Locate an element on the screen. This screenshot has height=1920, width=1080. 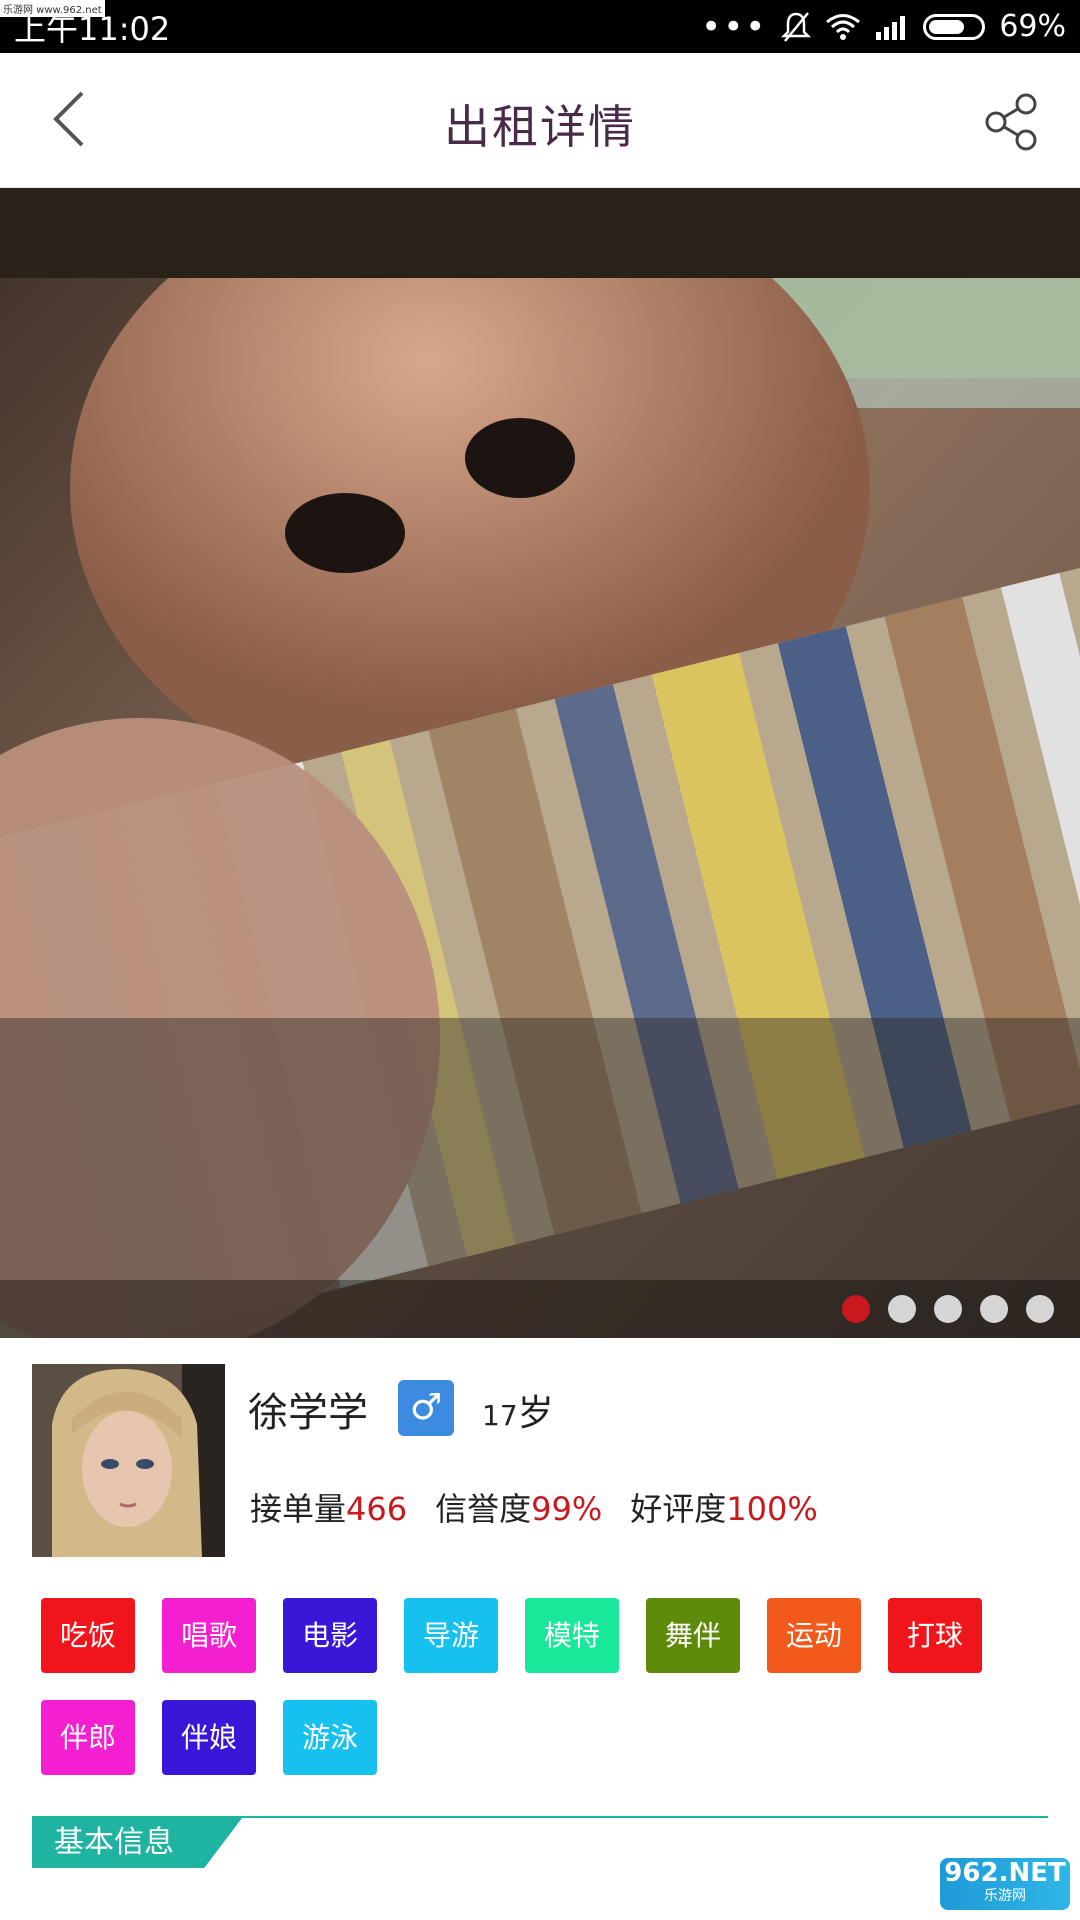
service-tag: 游泳 is located at coordinates (330, 1737).